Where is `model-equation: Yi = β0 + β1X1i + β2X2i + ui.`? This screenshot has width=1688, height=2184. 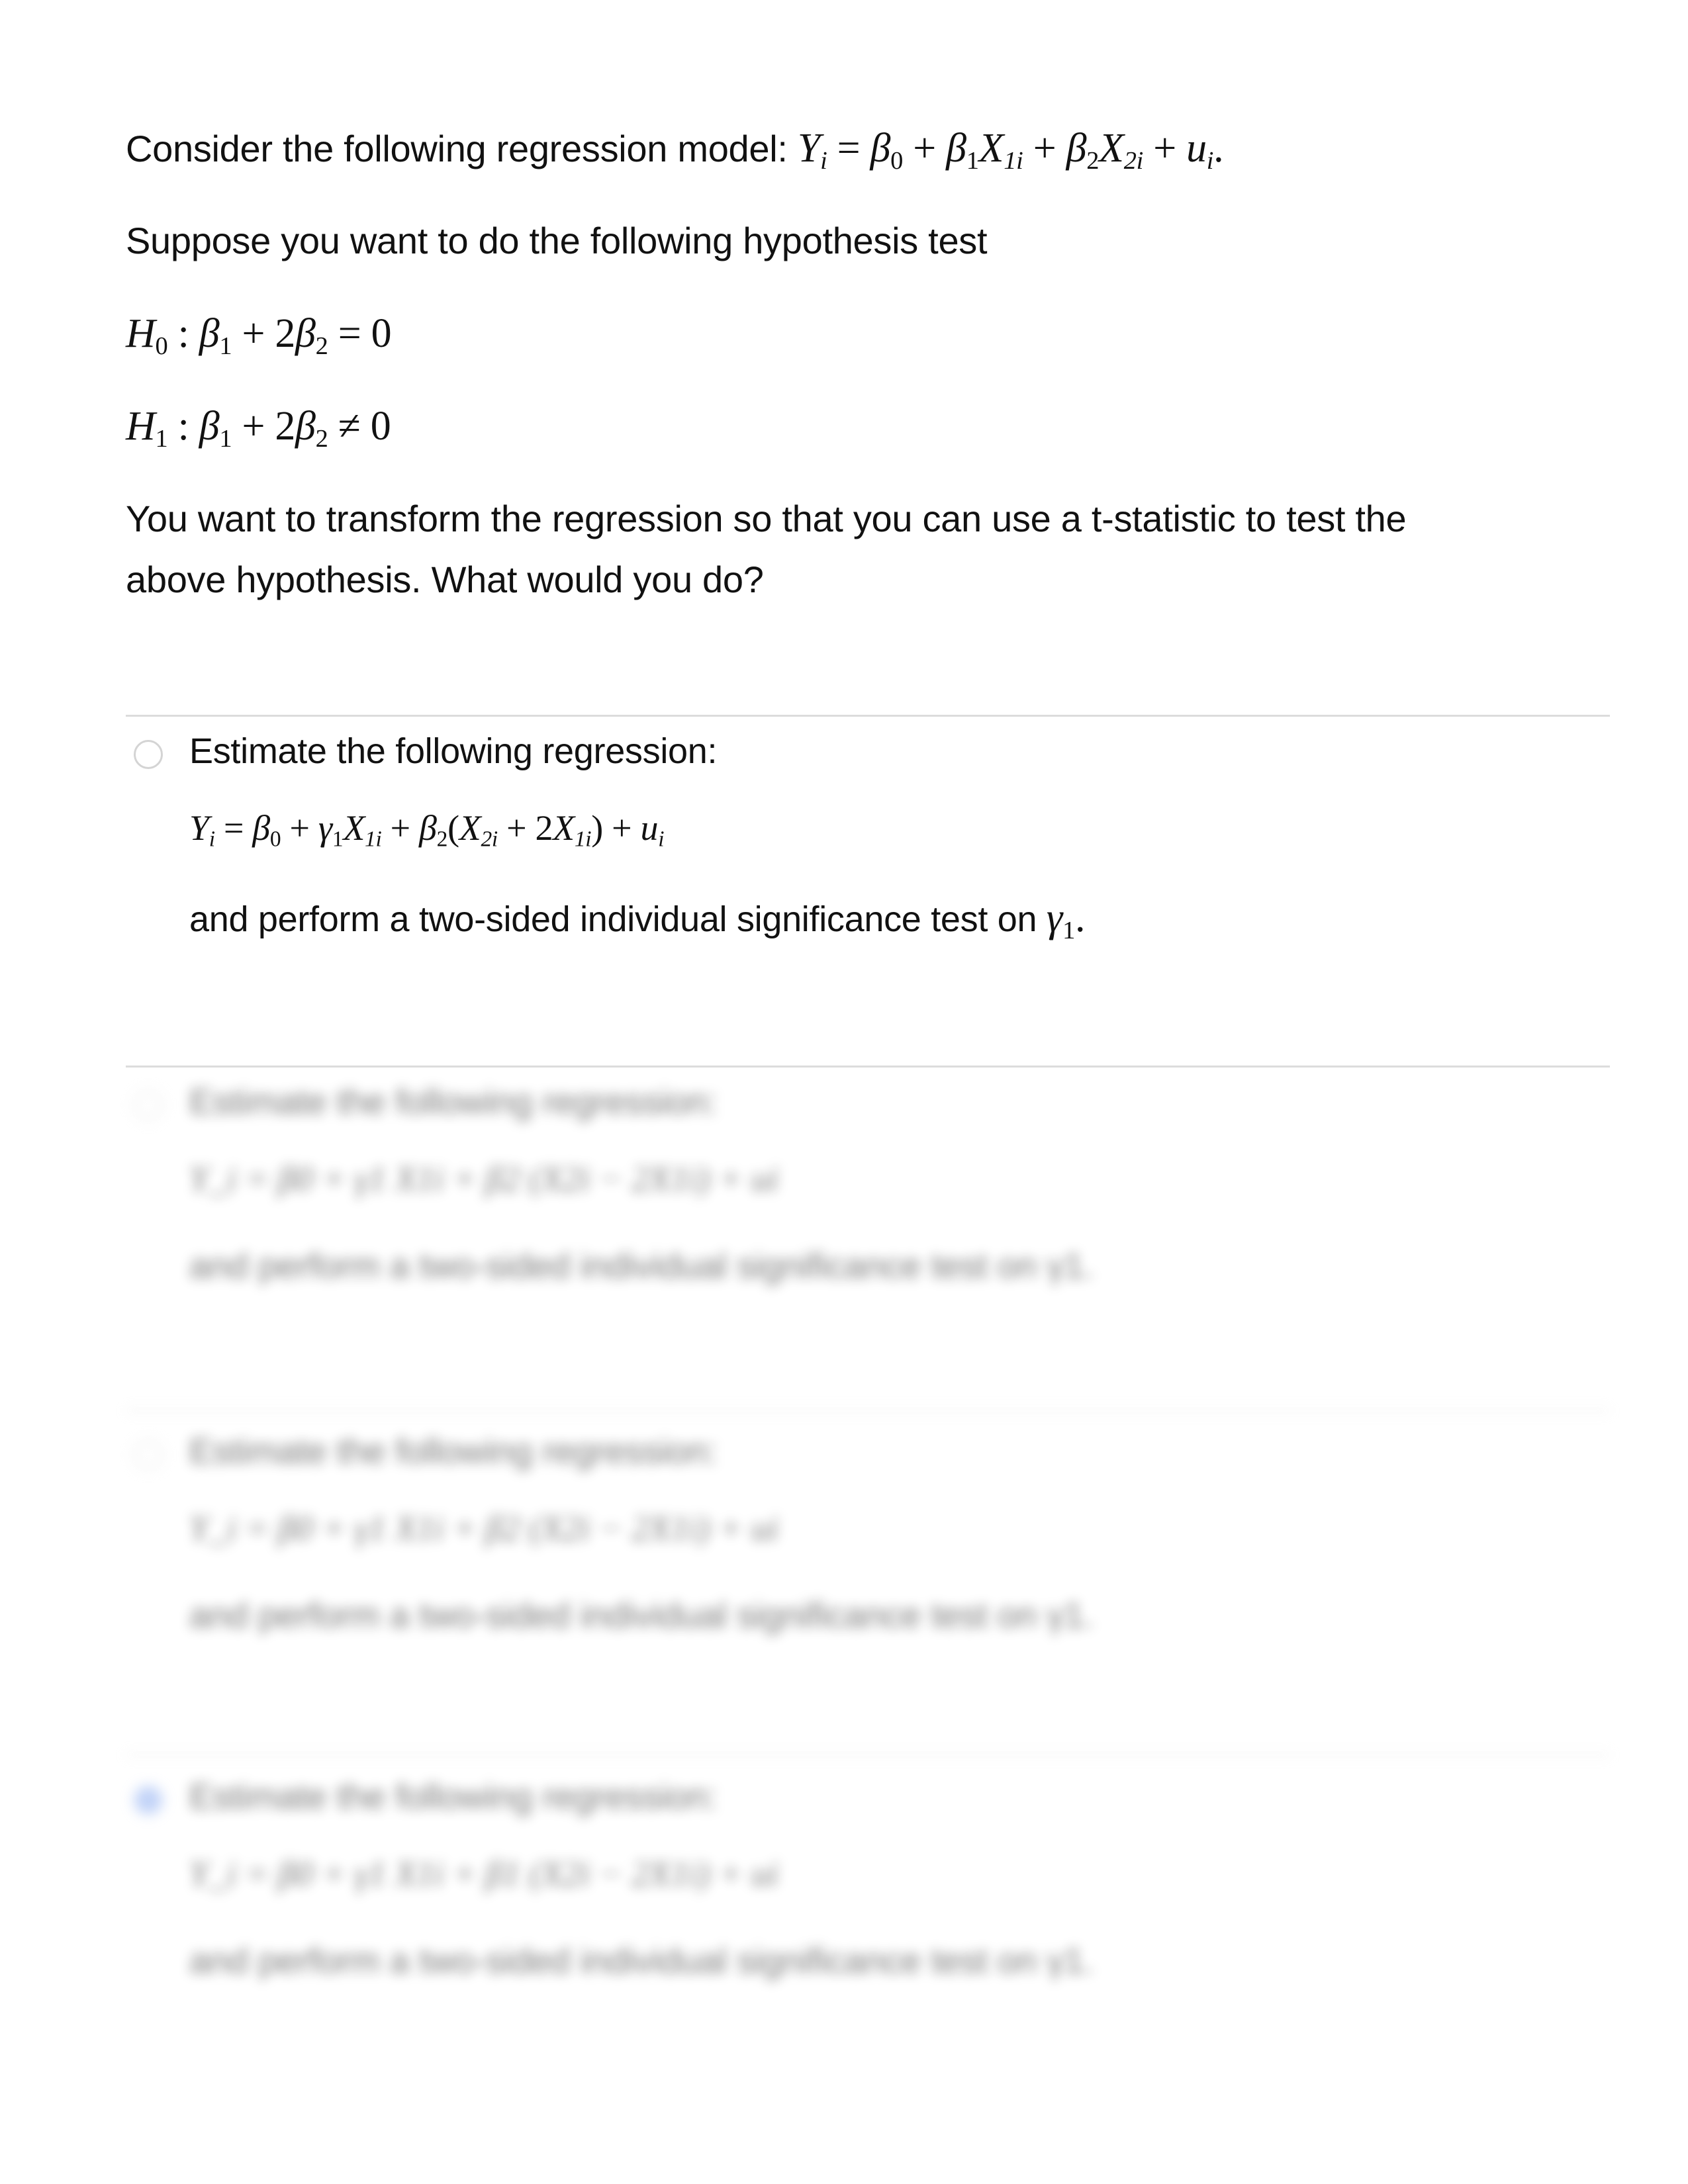
model-equation: Yi = β0 + β1X1i + β2X2i + ui. is located at coordinates (1010, 150).